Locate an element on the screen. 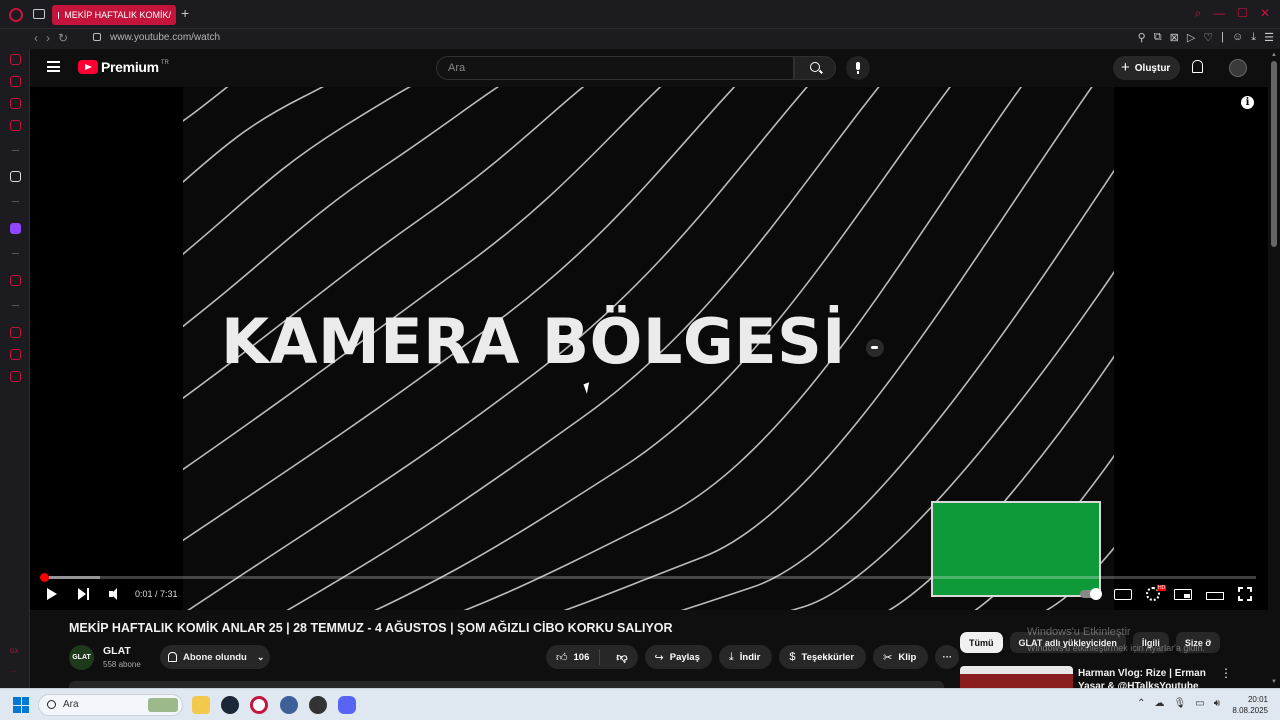 The image size is (1280, 720). new-tab-button: + is located at coordinates (185, 13).